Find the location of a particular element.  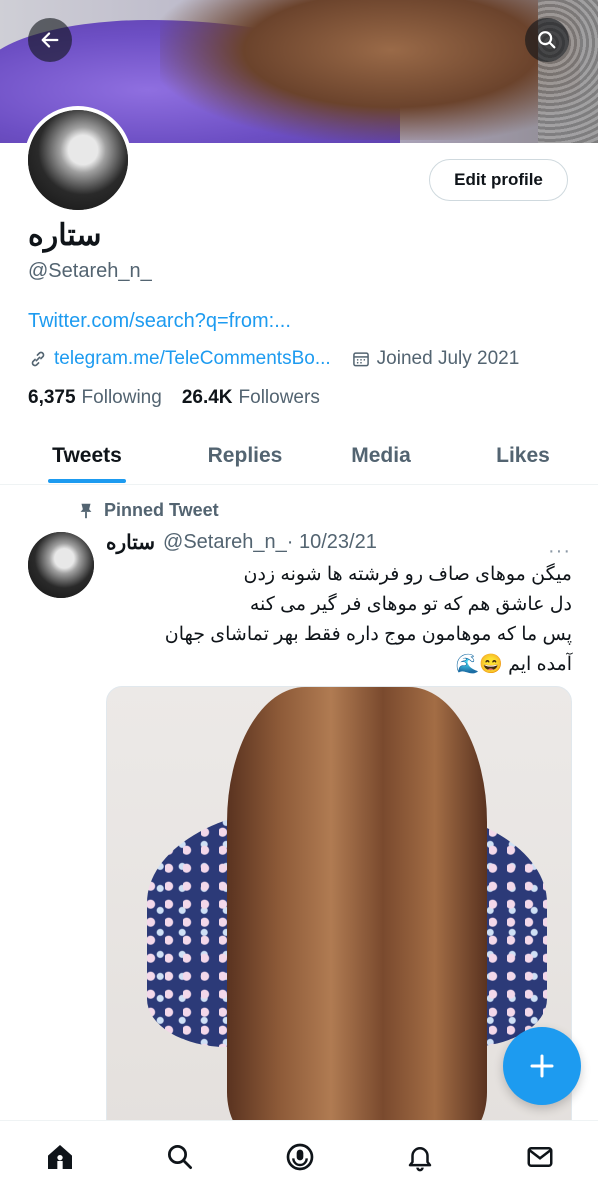

mail-icon is located at coordinates (540, 1157).